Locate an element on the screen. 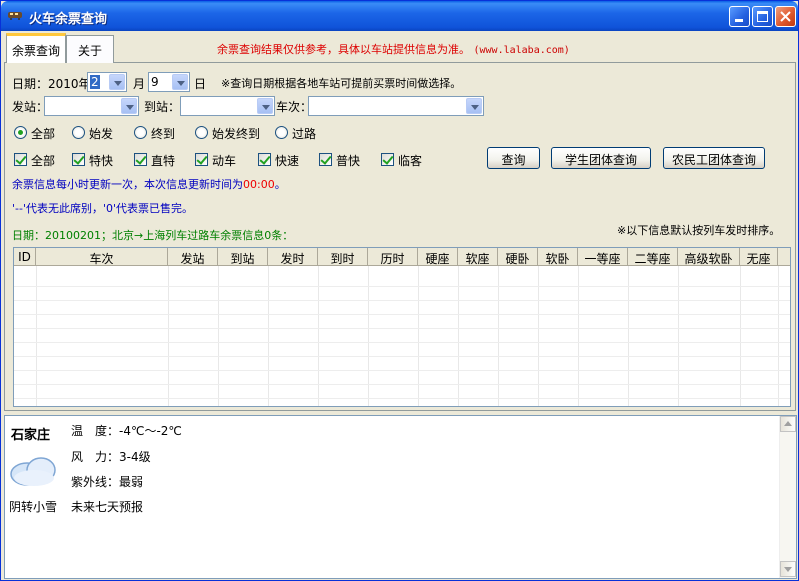 The height and width of the screenshot is (581, 799). scroll-up-button is located at coordinates (788, 424).